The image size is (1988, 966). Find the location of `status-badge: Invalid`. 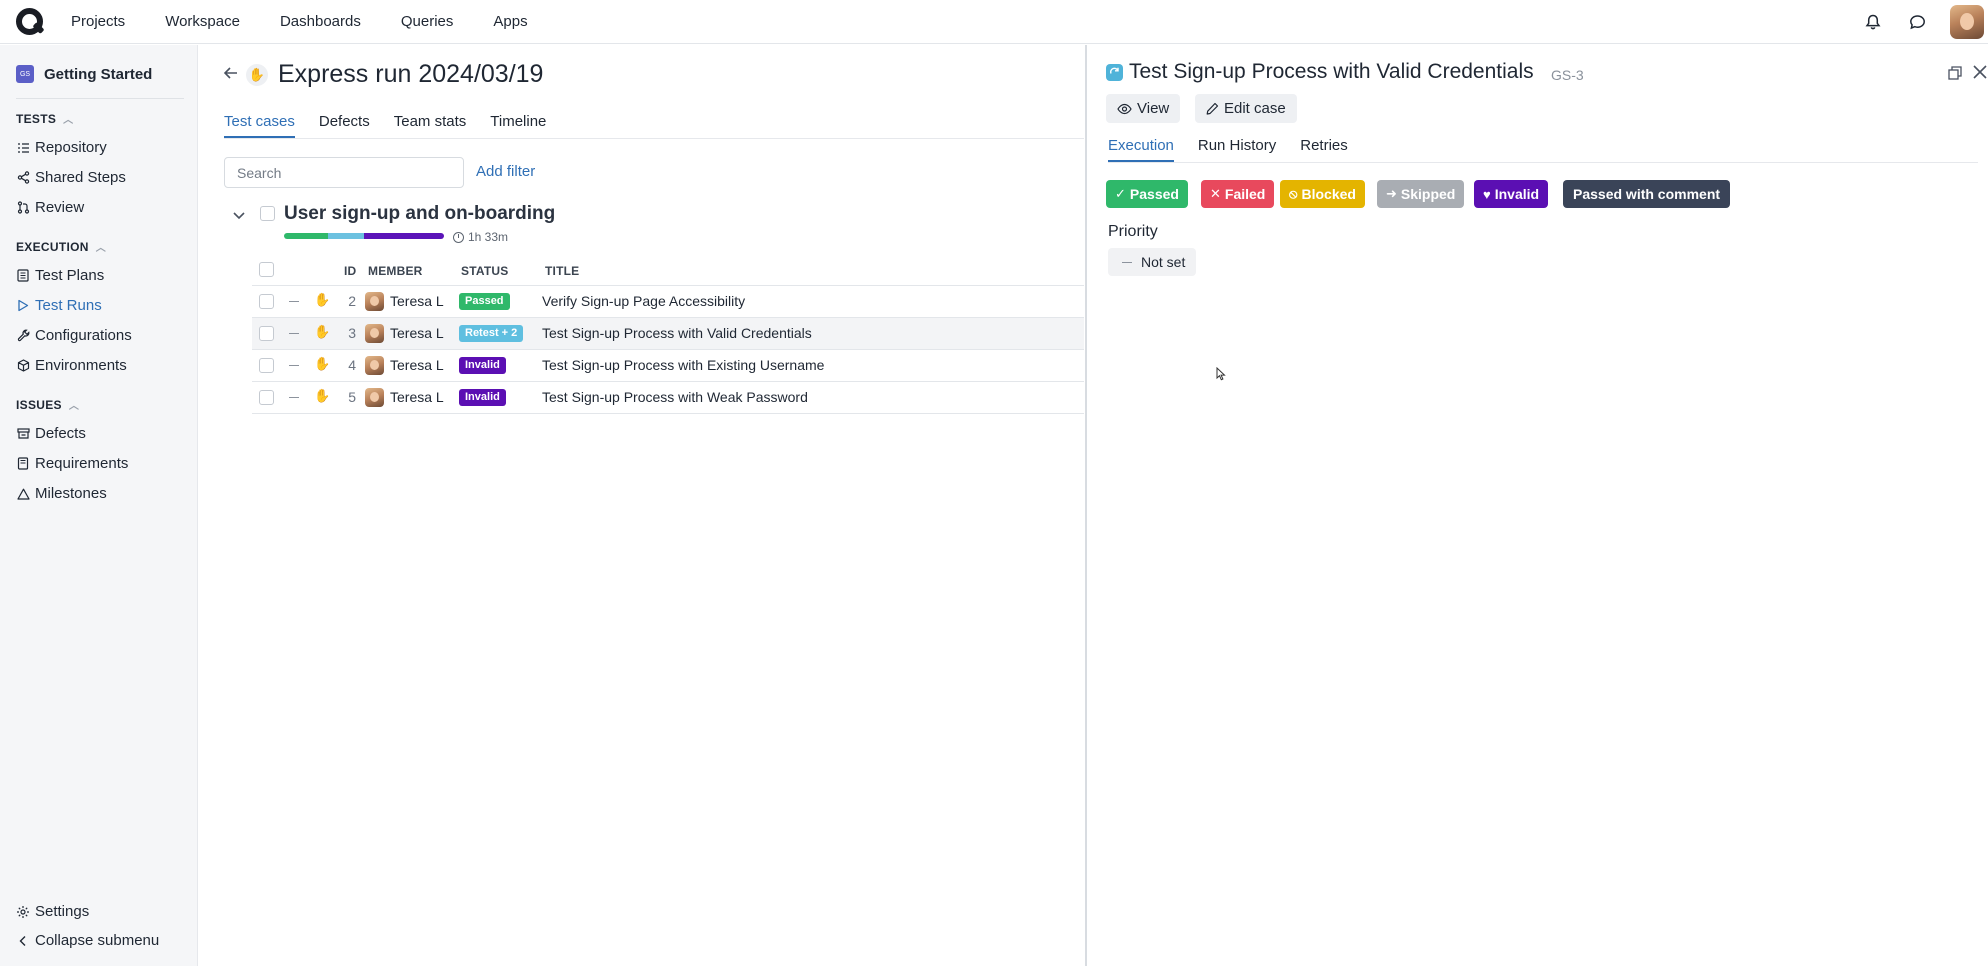

status-badge: Invalid is located at coordinates (482, 365).